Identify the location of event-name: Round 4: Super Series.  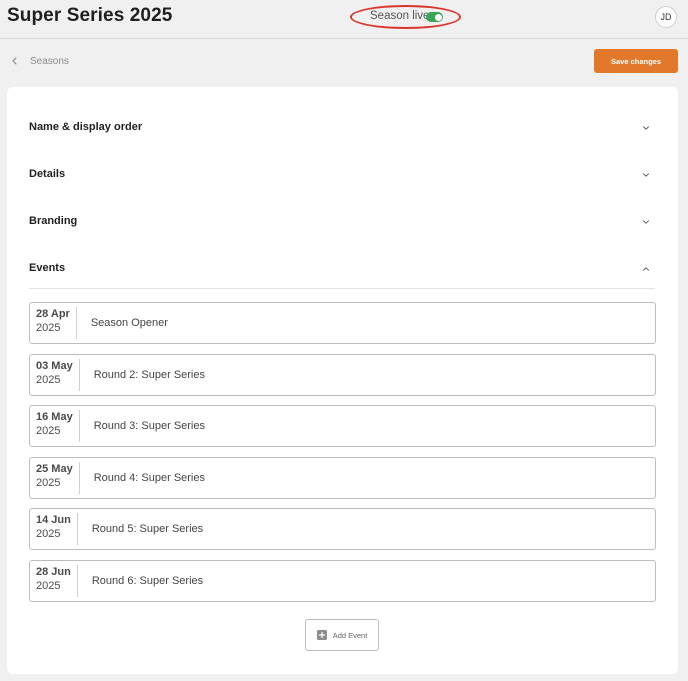
(149, 477).